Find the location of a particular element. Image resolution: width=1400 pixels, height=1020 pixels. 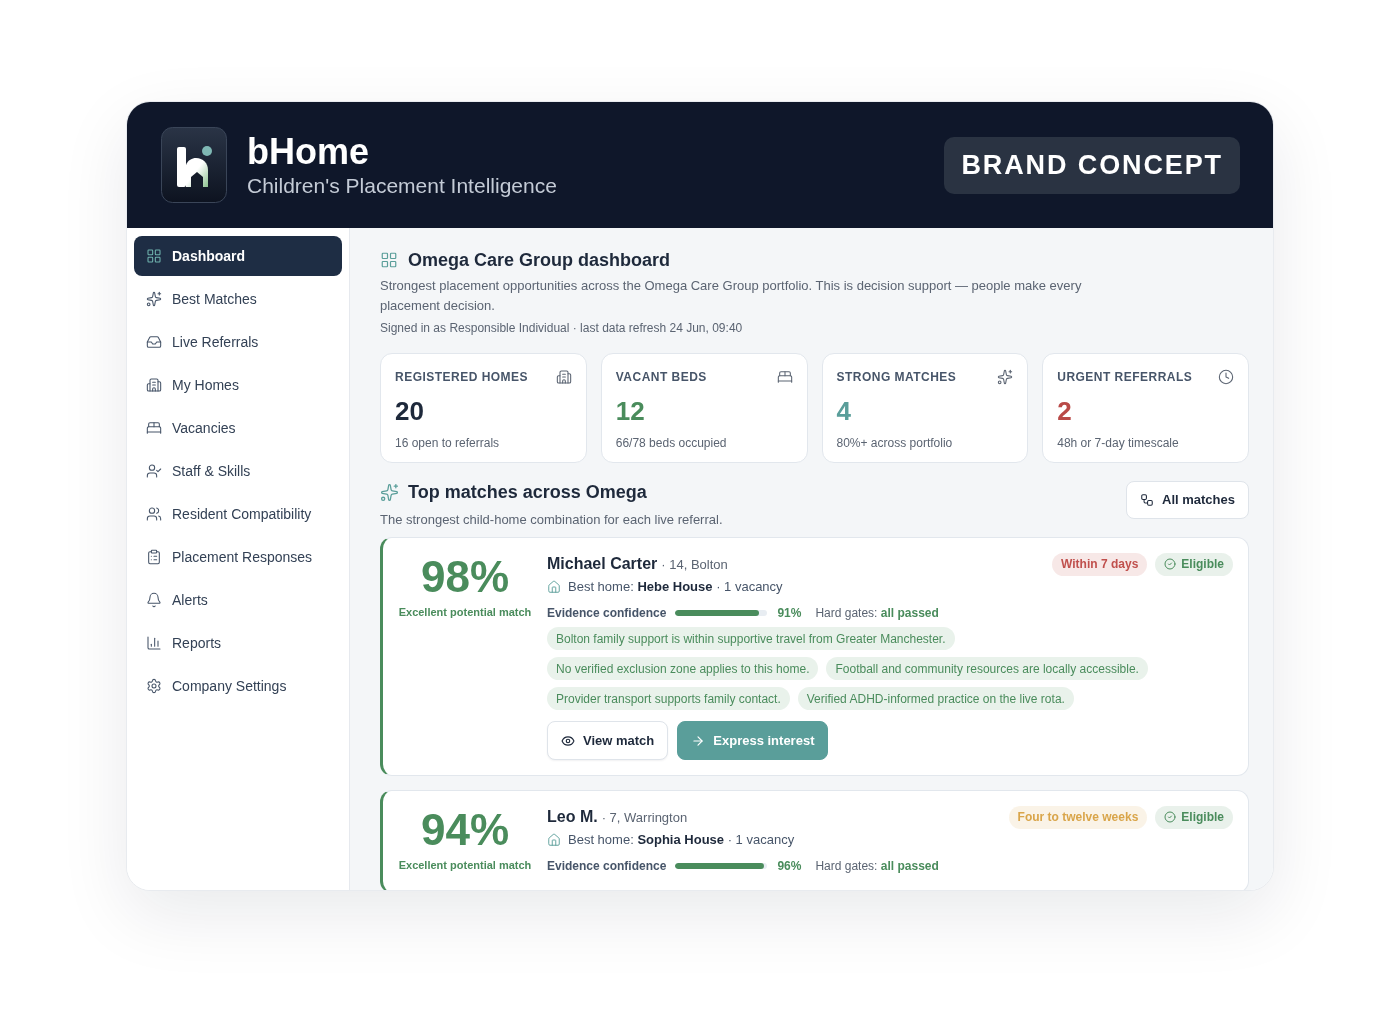

sidebar-item: Live Referrals is located at coordinates (238, 342).